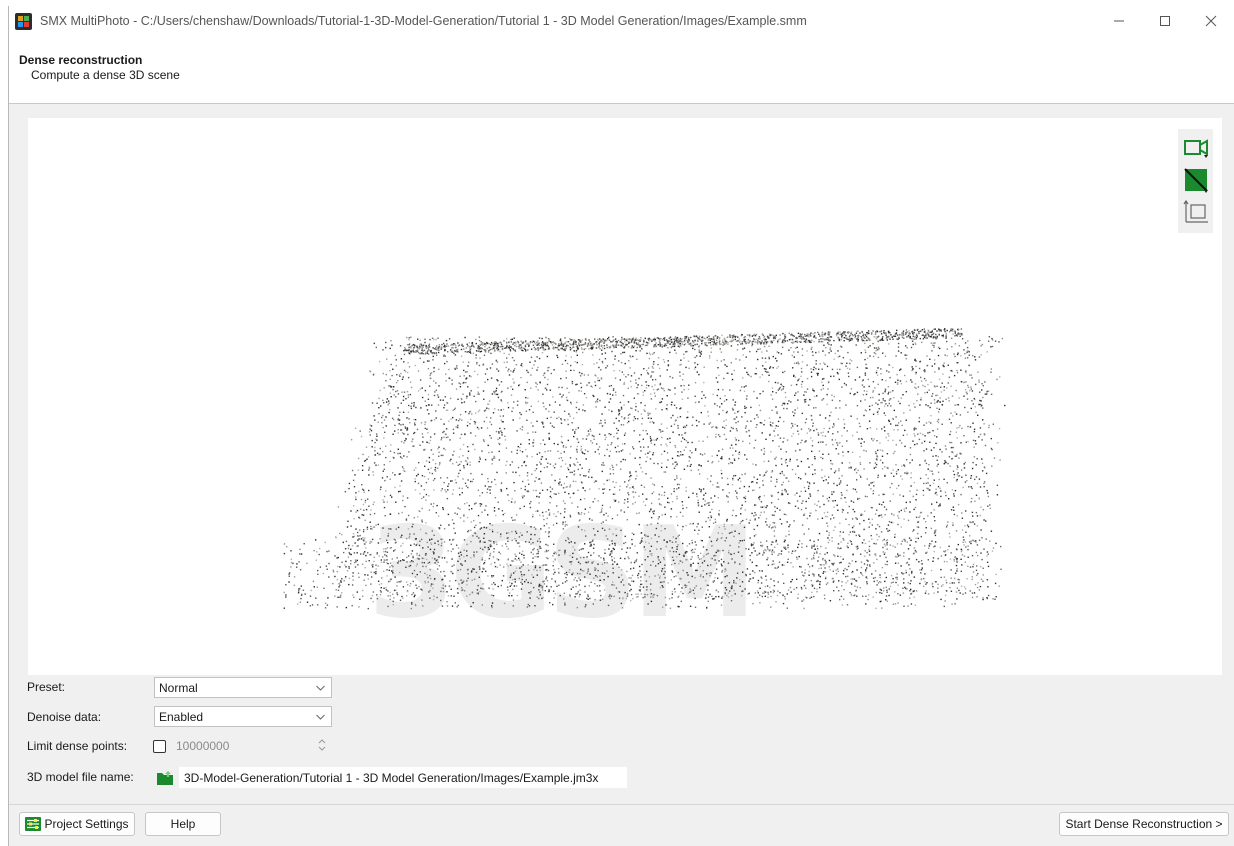 The image size is (1234, 846). I want to click on browse-folder-button, so click(165, 778).